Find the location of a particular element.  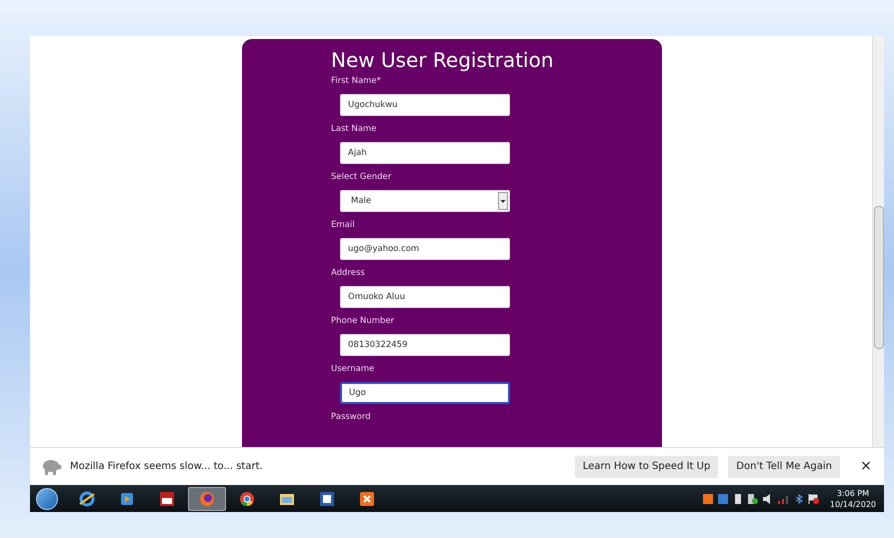

input-field: Ugochukwu is located at coordinates (425, 105).